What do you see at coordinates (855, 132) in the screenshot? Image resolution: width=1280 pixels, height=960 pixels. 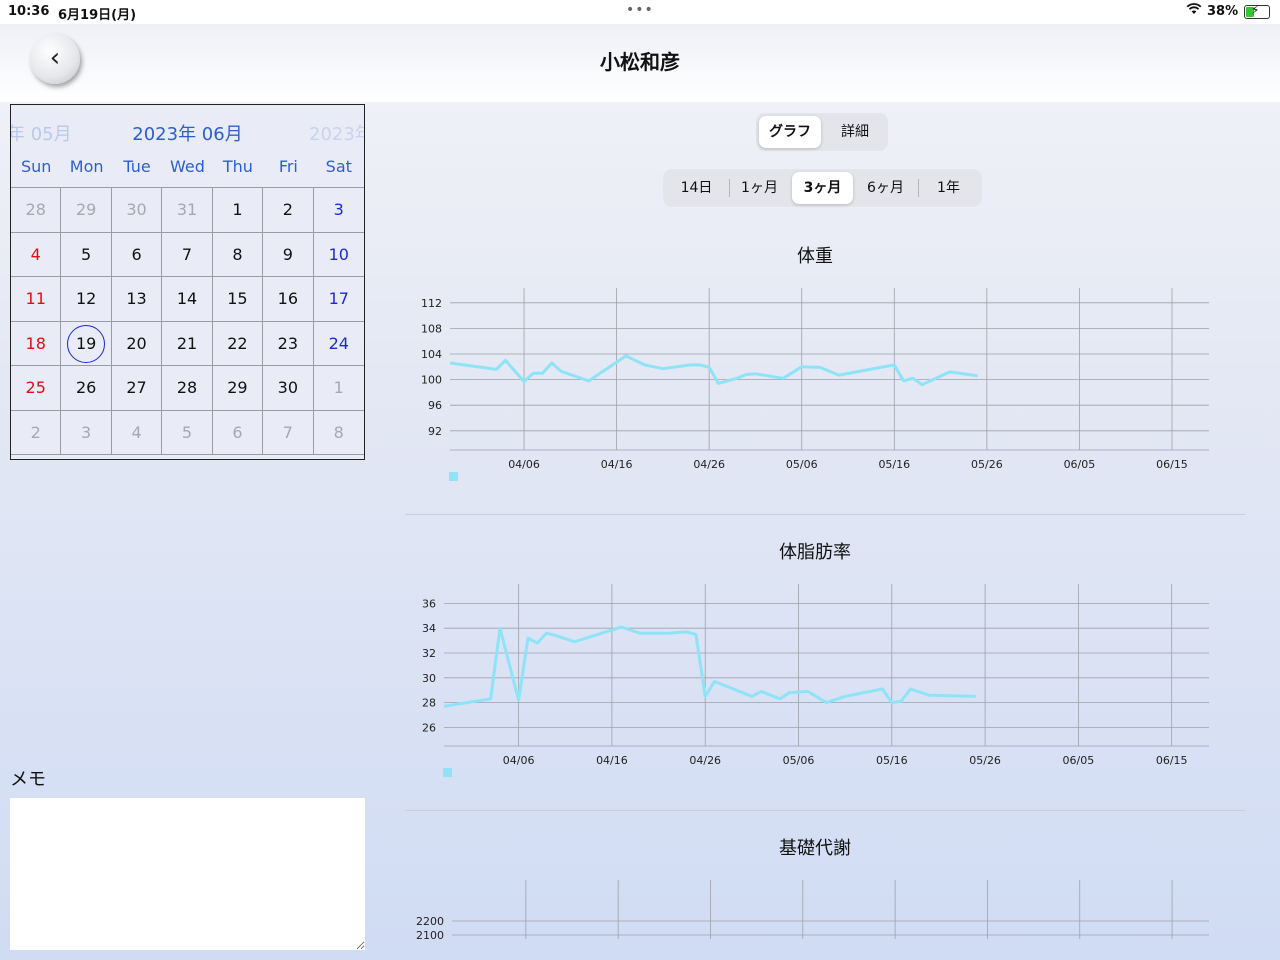 I see `tab-detail: 詳細` at bounding box center [855, 132].